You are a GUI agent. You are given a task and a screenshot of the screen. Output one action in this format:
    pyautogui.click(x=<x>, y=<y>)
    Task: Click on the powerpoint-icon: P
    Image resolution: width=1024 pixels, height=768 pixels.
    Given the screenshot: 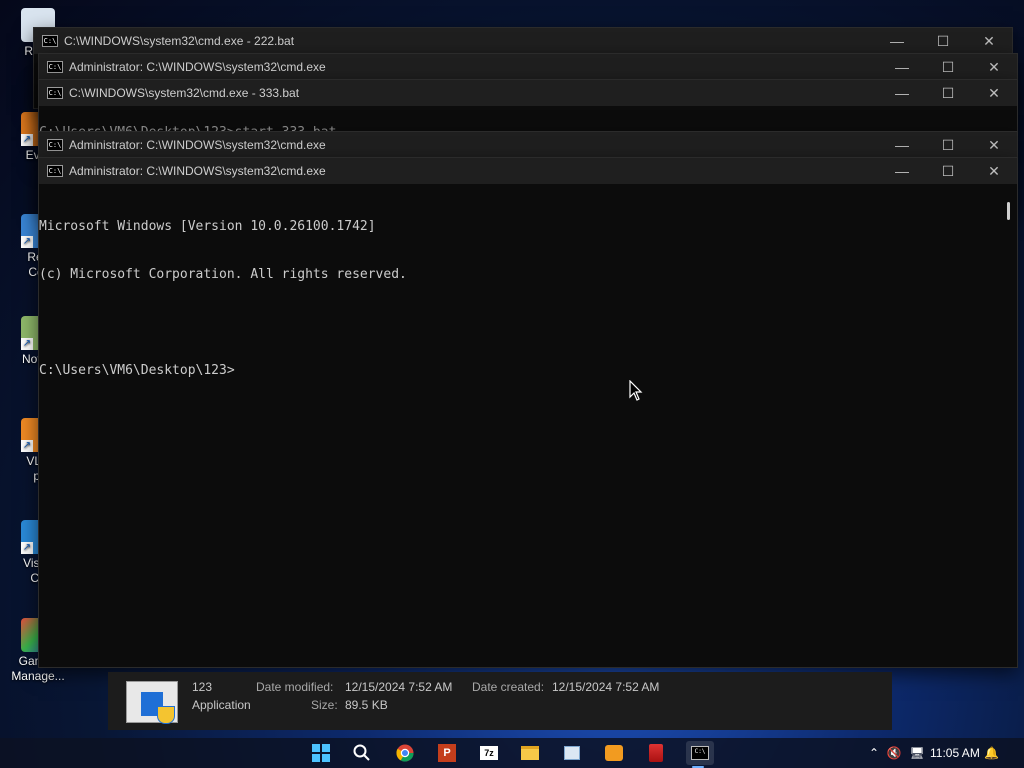 What is the action you would take?
    pyautogui.click(x=447, y=753)
    